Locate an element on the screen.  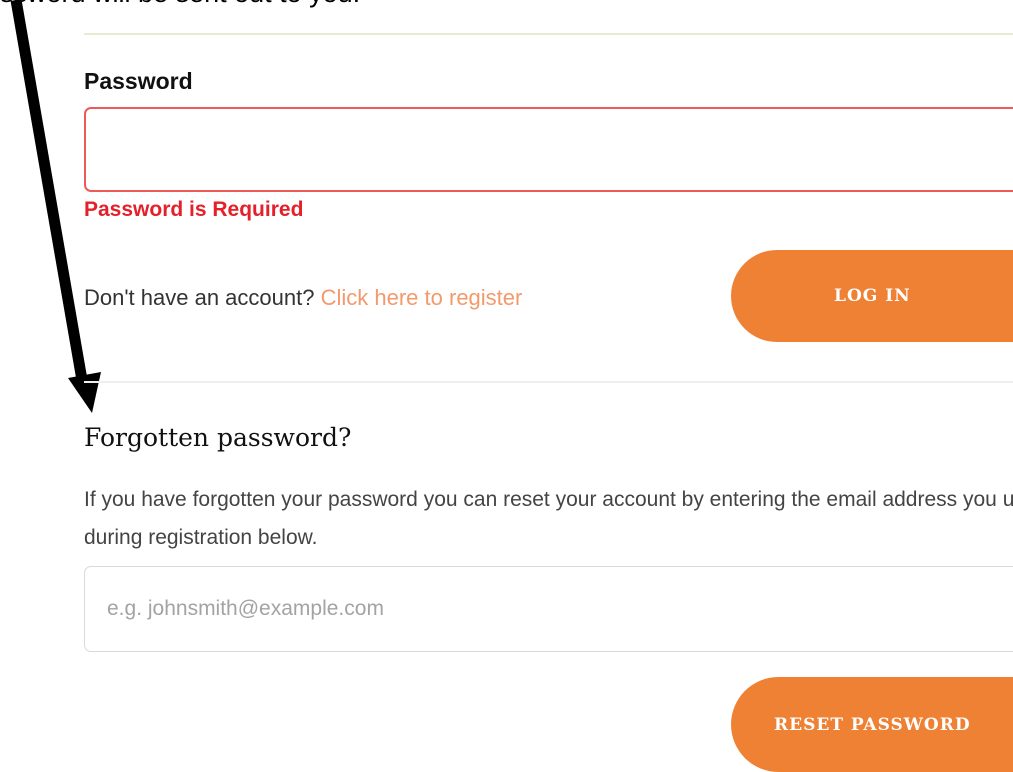
forgotten-password-heading: Forgotten password? is located at coordinates (218, 437).